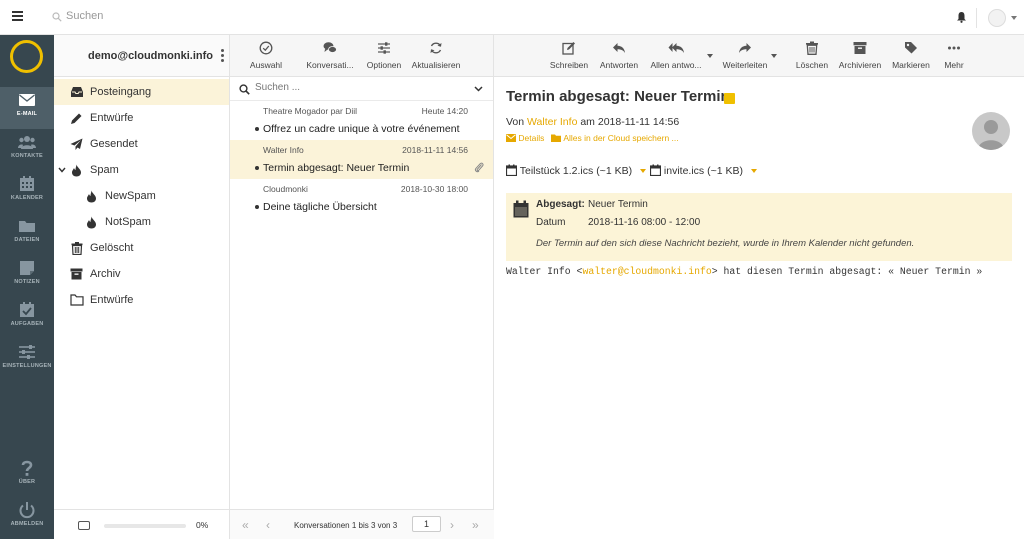  I want to click on message-search-input, so click(355, 87).